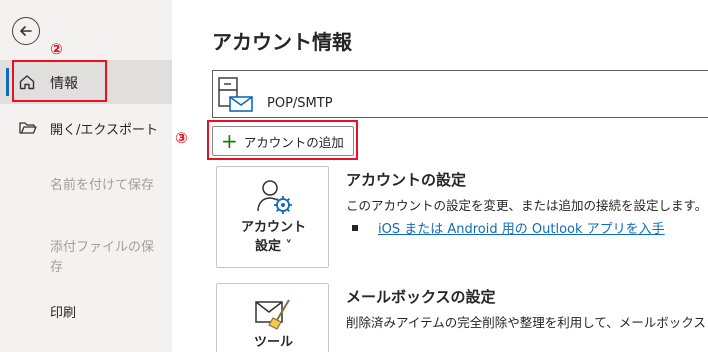 The image size is (708, 352). I want to click on person-gear-icon, so click(274, 197).